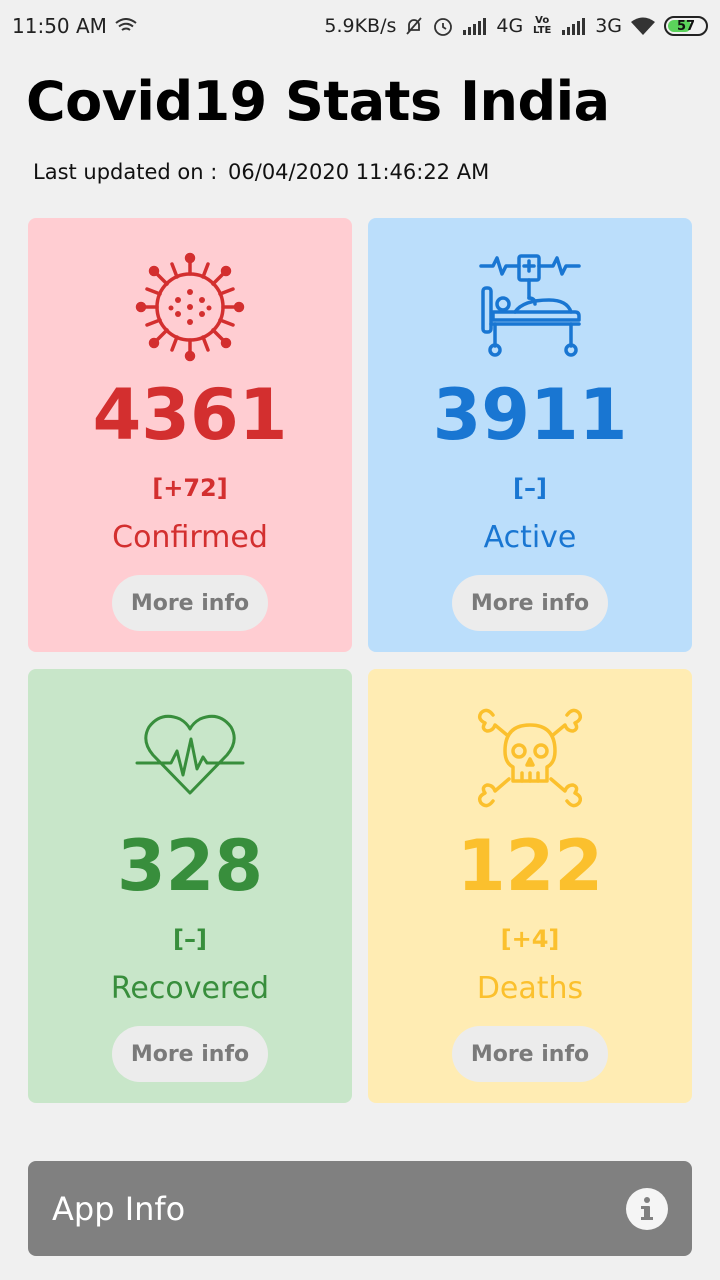  I want to click on recovered-label: Recovered, so click(190, 988).